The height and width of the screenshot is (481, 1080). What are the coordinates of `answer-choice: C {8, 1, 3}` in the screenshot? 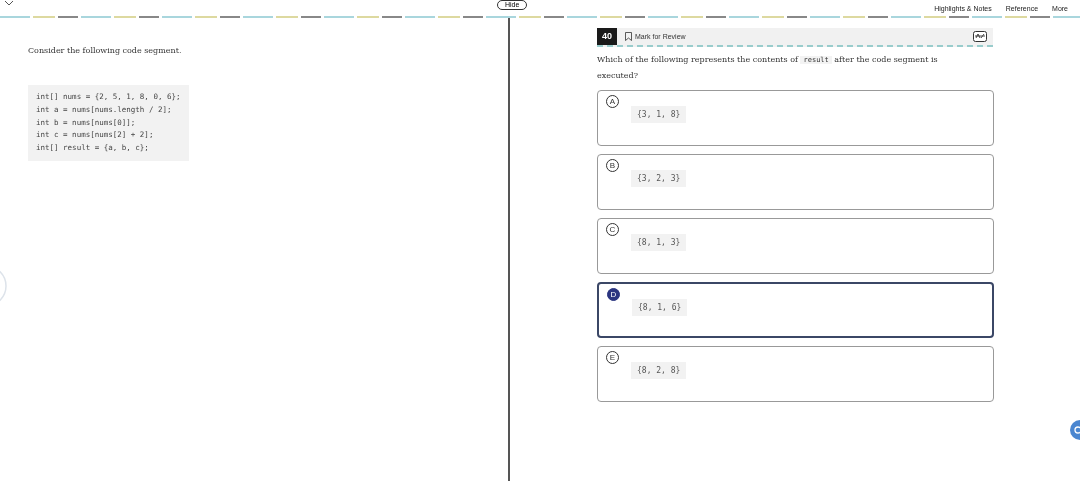 It's located at (795, 246).